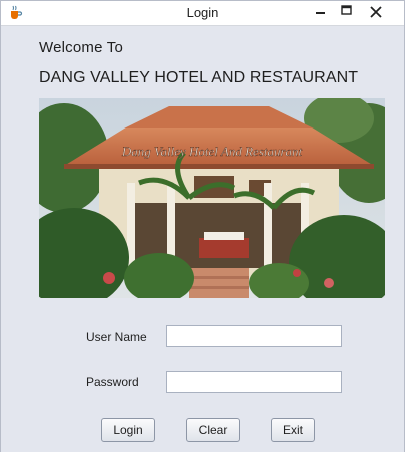 The width and height of the screenshot is (405, 452). Describe the element at coordinates (199, 77) in the screenshot. I see `hotel-name-heading: DANG VALLEY HOTEL AND RESTAURANT` at that location.